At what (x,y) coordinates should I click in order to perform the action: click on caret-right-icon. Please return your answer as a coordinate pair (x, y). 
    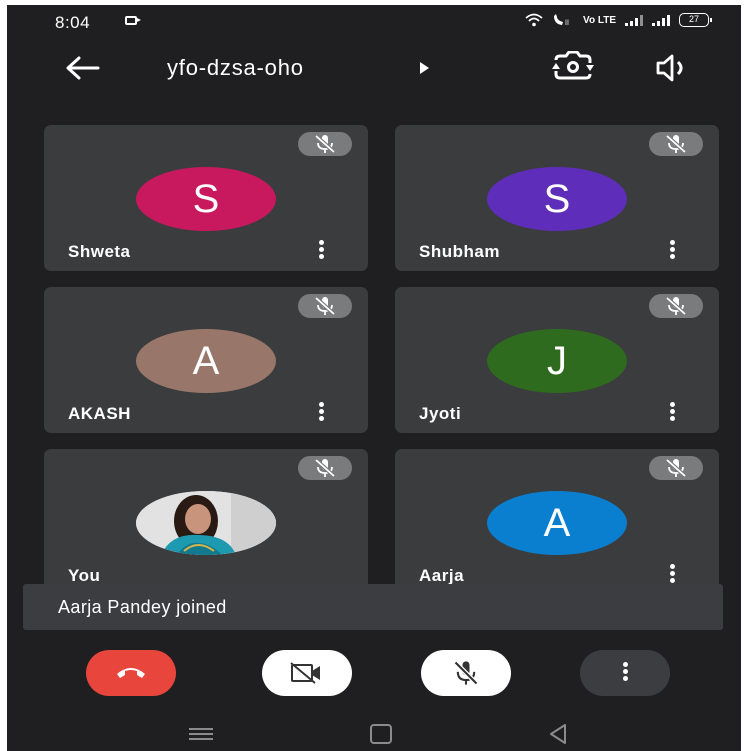
    Looking at the image, I should click on (424, 68).